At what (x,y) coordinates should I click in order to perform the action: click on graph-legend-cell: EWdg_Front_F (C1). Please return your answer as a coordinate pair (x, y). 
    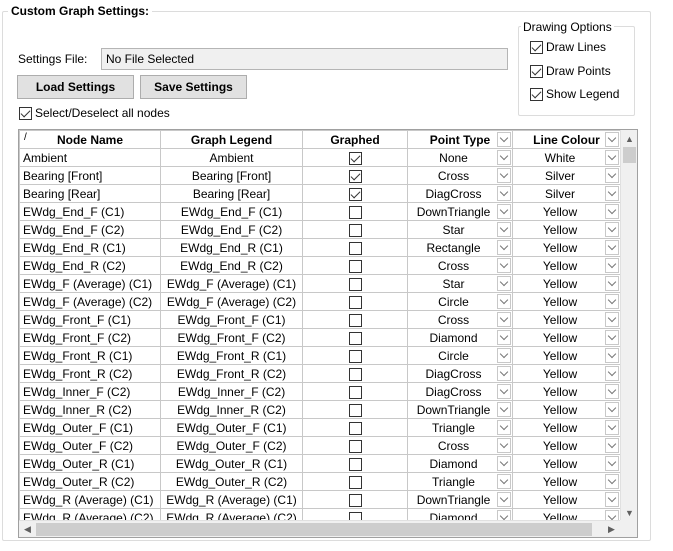
    Looking at the image, I should click on (231, 319).